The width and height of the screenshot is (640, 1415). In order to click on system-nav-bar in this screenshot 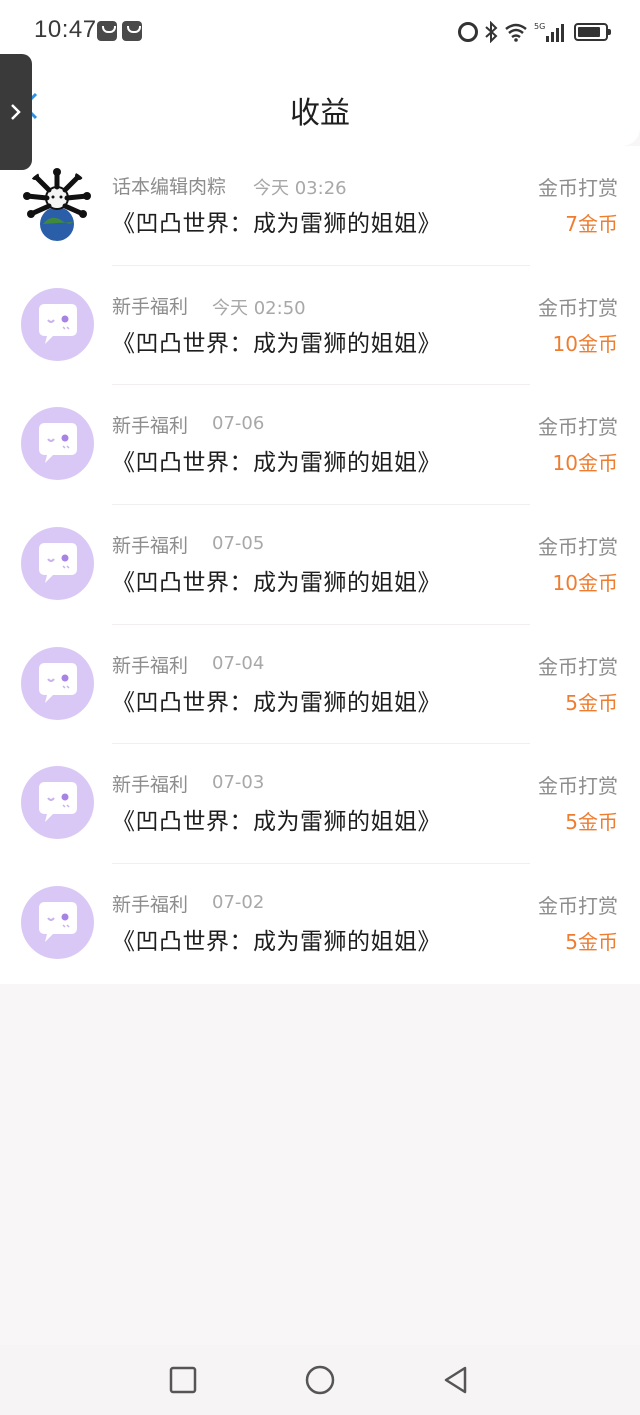, I will do `click(320, 1380)`.